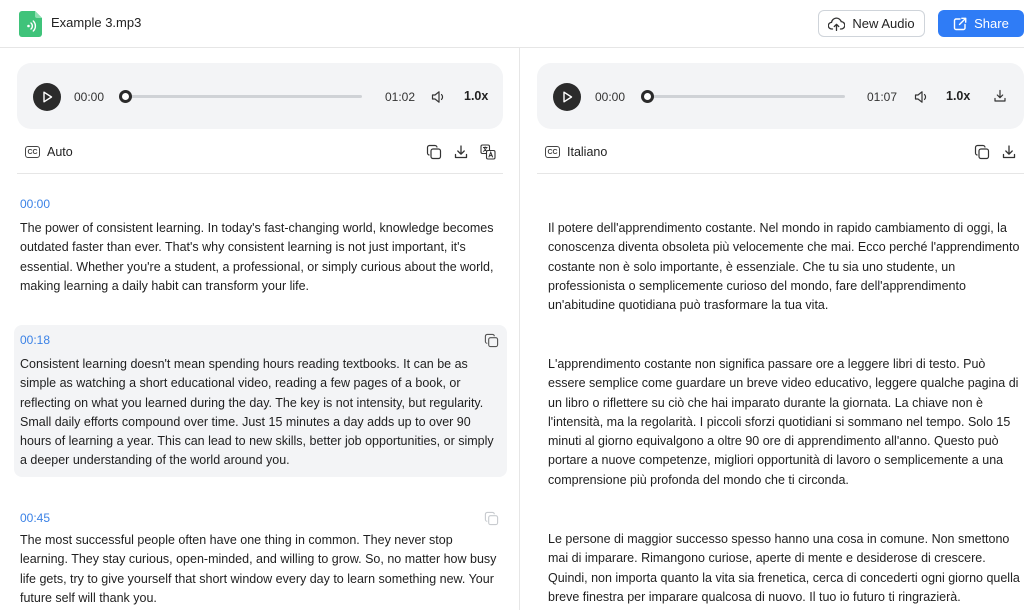  I want to click on language-bar-translation: CC Italiano, so click(780, 157).